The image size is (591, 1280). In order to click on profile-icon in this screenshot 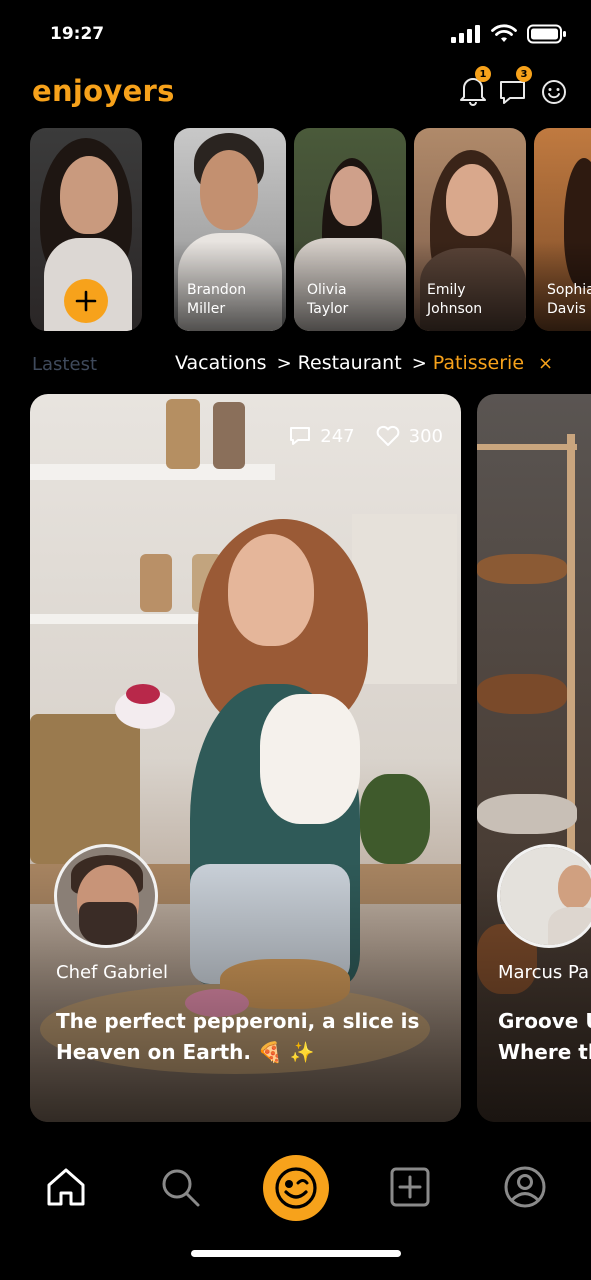, I will do `click(525, 1187)`.